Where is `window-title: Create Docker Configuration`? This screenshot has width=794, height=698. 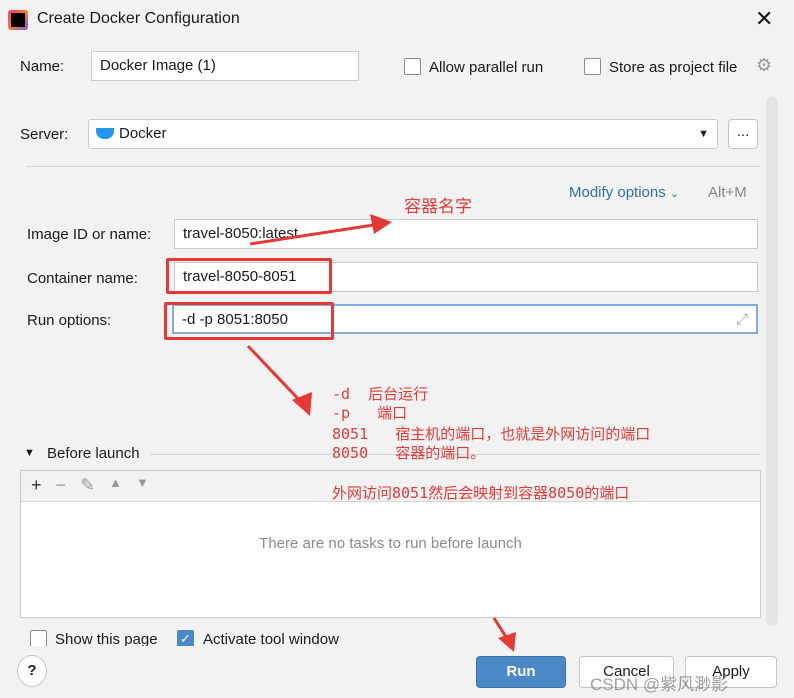 window-title: Create Docker Configuration is located at coordinates (138, 18).